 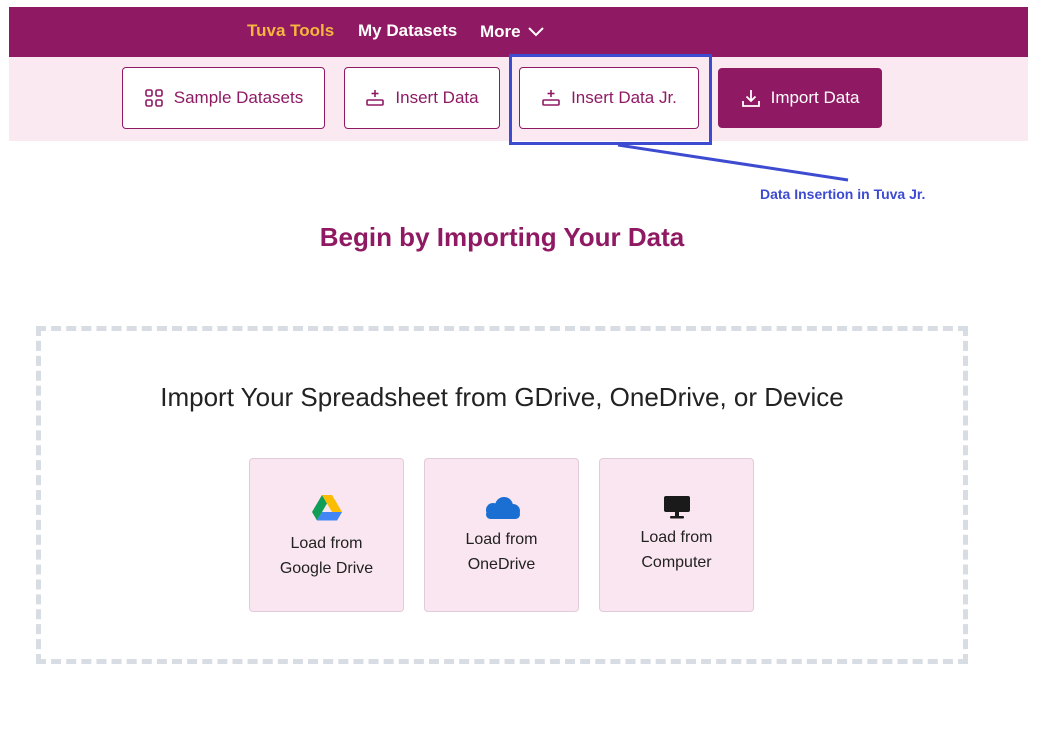 I want to click on nav-tuva-tools: Tuva Tools, so click(x=290, y=32).